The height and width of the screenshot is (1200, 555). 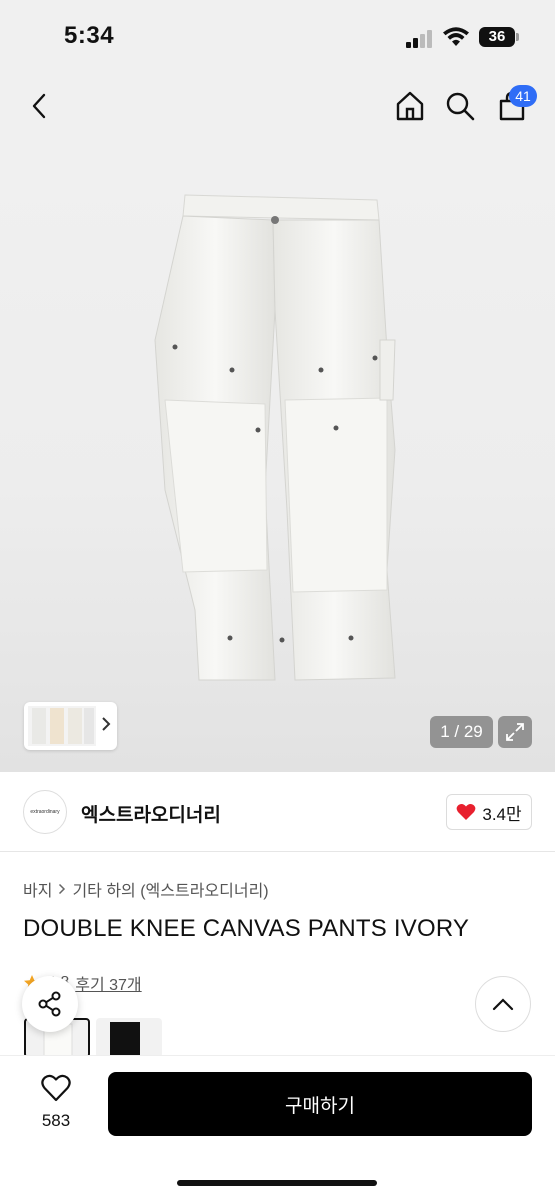 I want to click on brand-logo: extraordinary, so click(x=45, y=812).